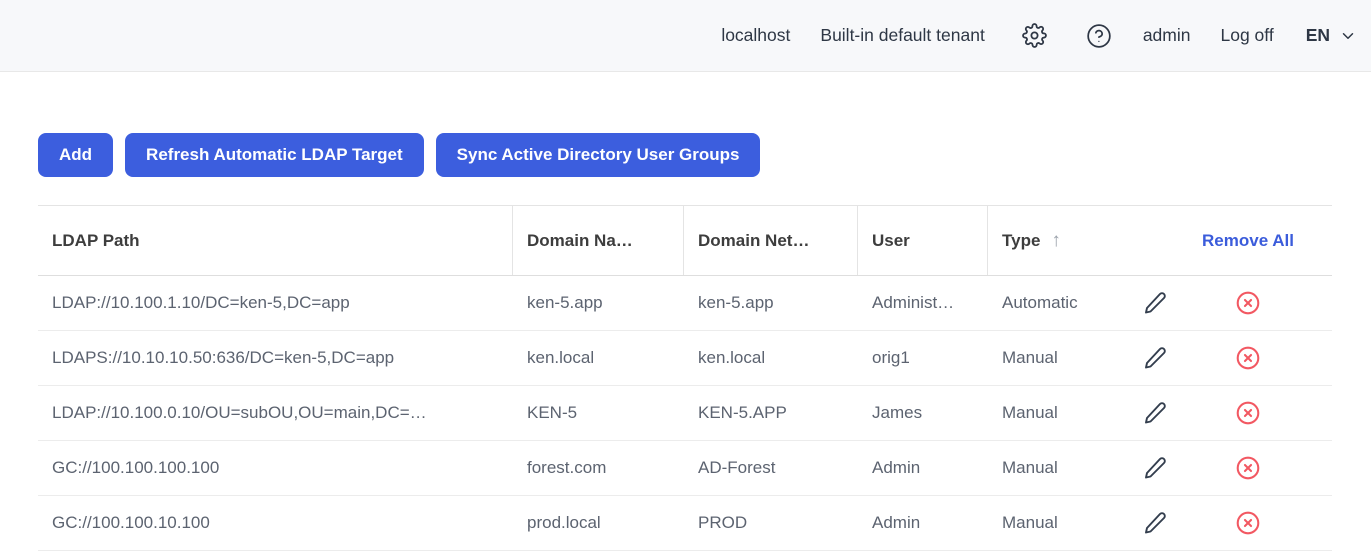 The width and height of the screenshot is (1371, 555). I want to click on column-header-ldap-path: LDAP Path, so click(275, 240).